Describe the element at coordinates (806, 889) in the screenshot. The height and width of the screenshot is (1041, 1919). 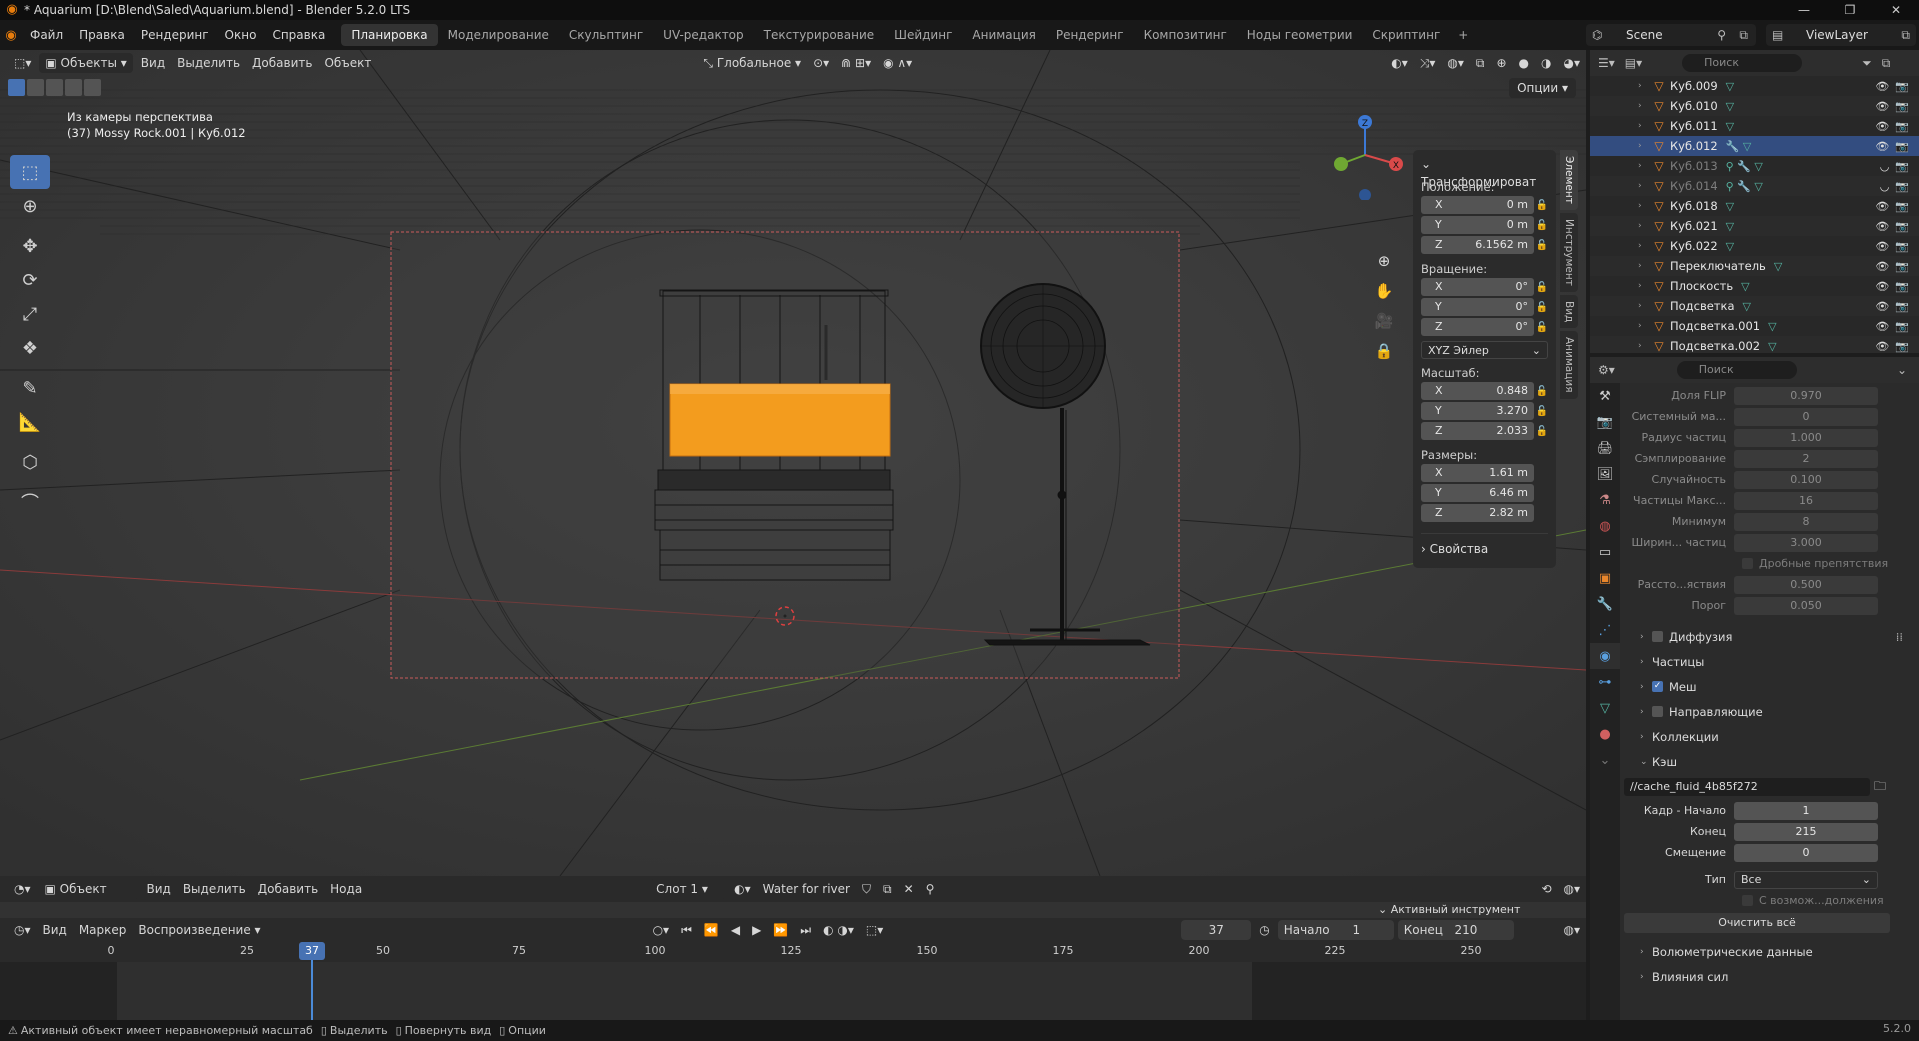
I see `material-name: Water for river` at that location.